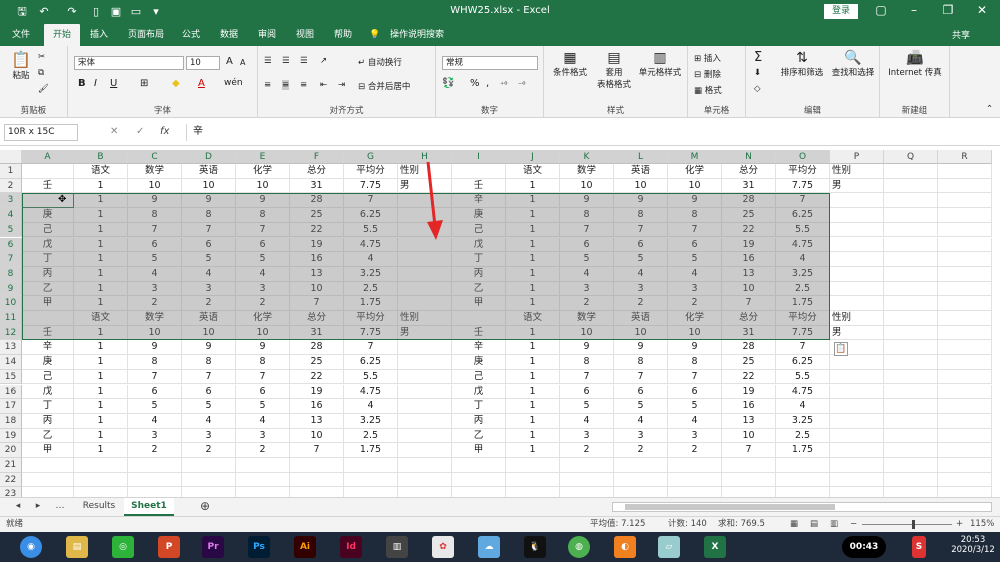 Image resolution: width=1000 pixels, height=562 pixels. What do you see at coordinates (695, 245) in the screenshot?
I see `cell-M6: 6` at bounding box center [695, 245].